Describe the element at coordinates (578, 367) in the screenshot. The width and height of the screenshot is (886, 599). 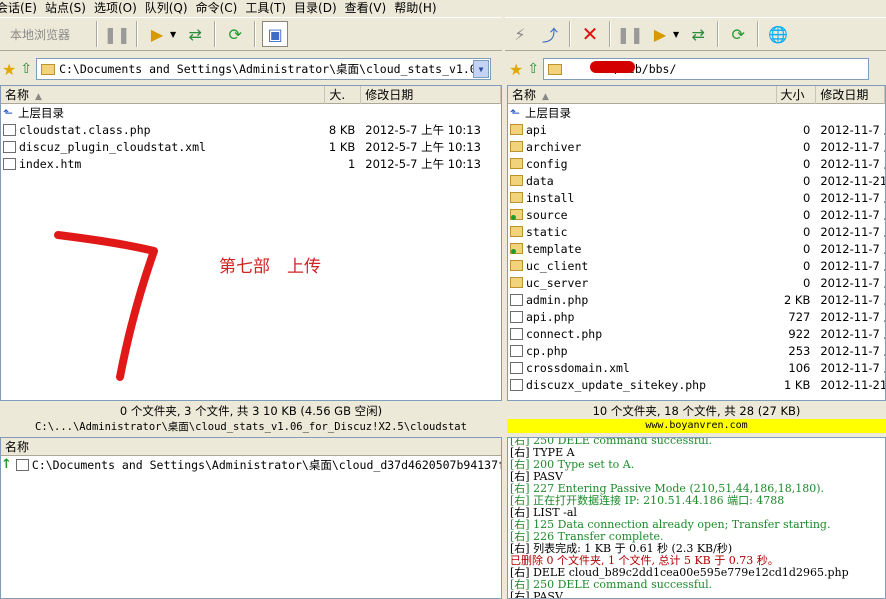
I see `file-name: crossdomain.xml` at that location.